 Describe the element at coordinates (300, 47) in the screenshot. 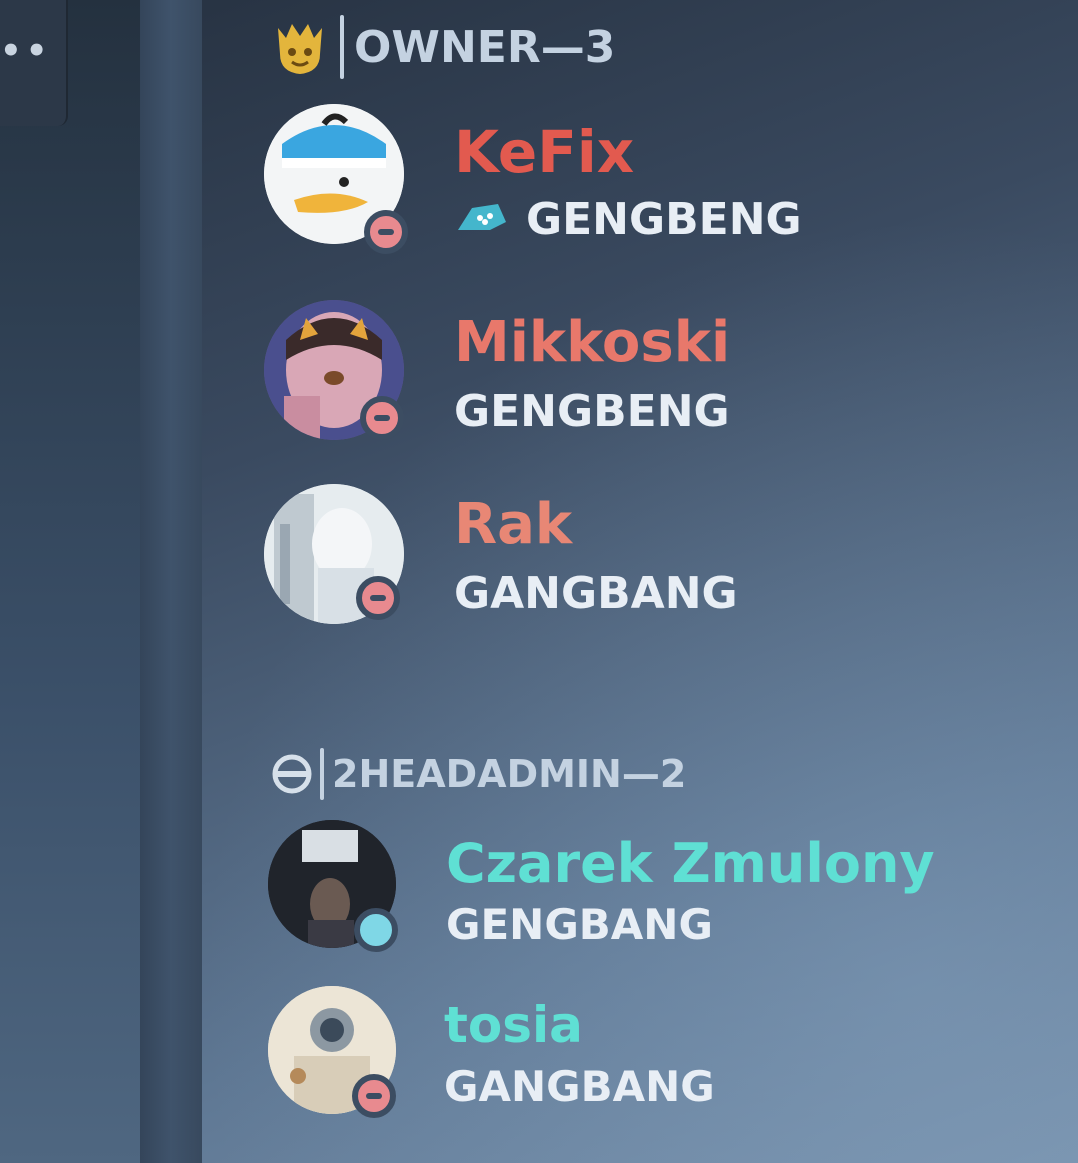

I see `crown-badge-icon` at that location.